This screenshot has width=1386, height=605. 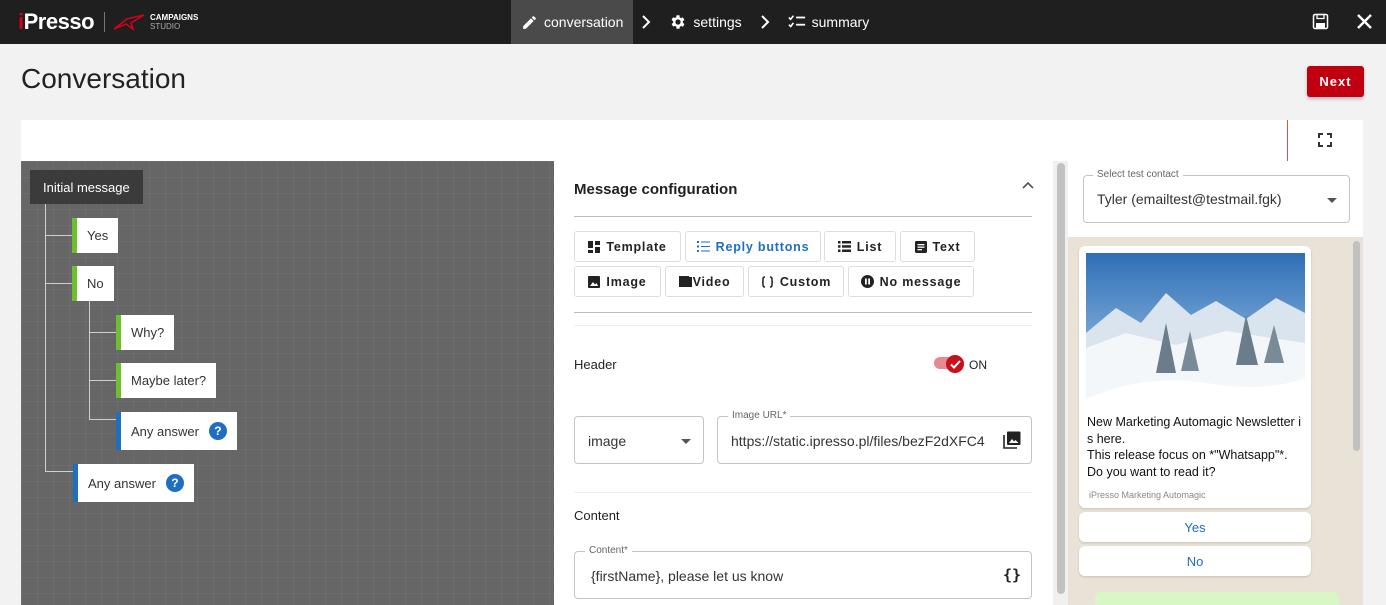 I want to click on type-list-button: List, so click(x=860, y=246).